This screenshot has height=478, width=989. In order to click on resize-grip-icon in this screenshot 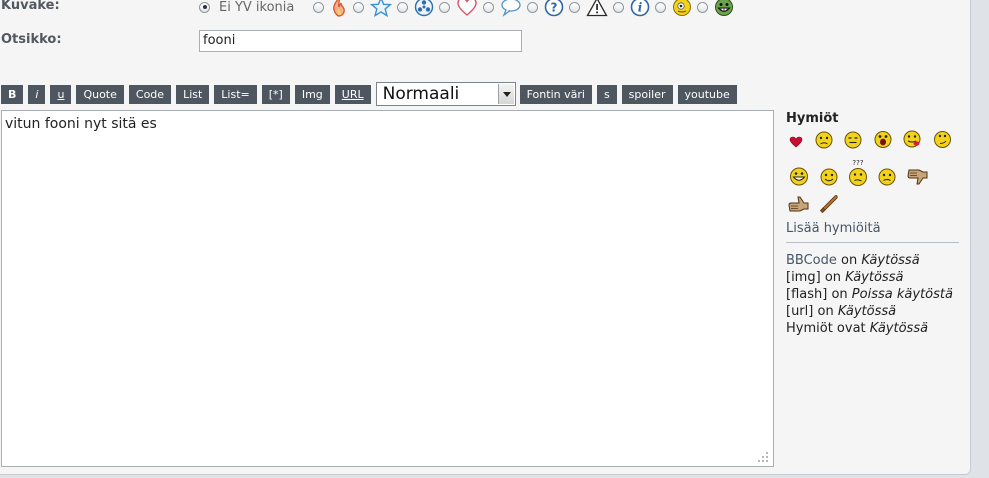, I will do `click(763, 457)`.